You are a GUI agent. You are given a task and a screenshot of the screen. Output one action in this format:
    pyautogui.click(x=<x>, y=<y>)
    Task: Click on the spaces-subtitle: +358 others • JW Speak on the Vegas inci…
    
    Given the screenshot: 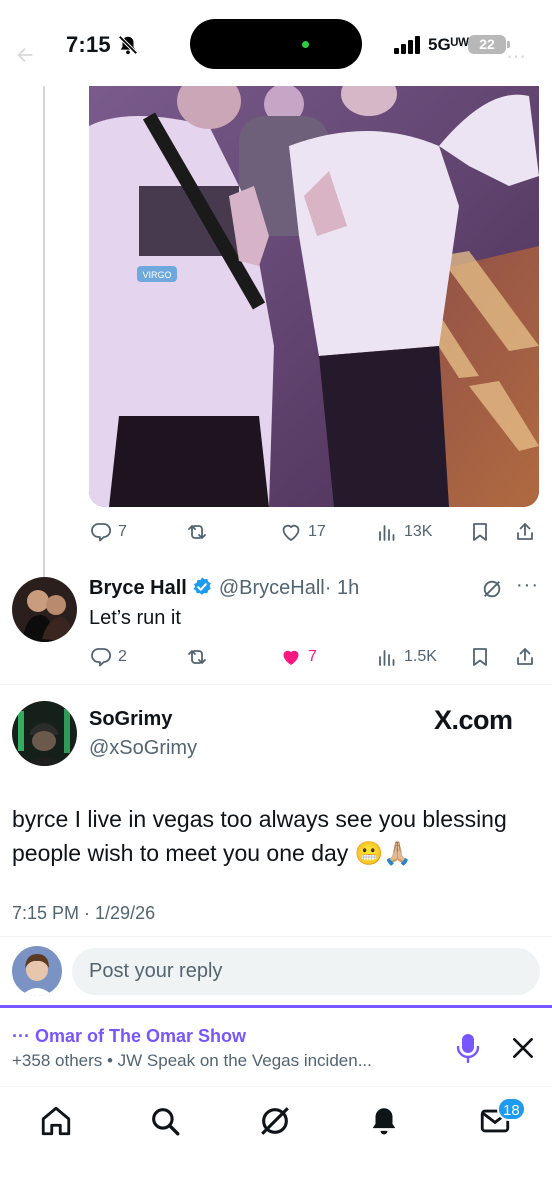 What is the action you would take?
    pyautogui.click(x=192, y=1060)
    